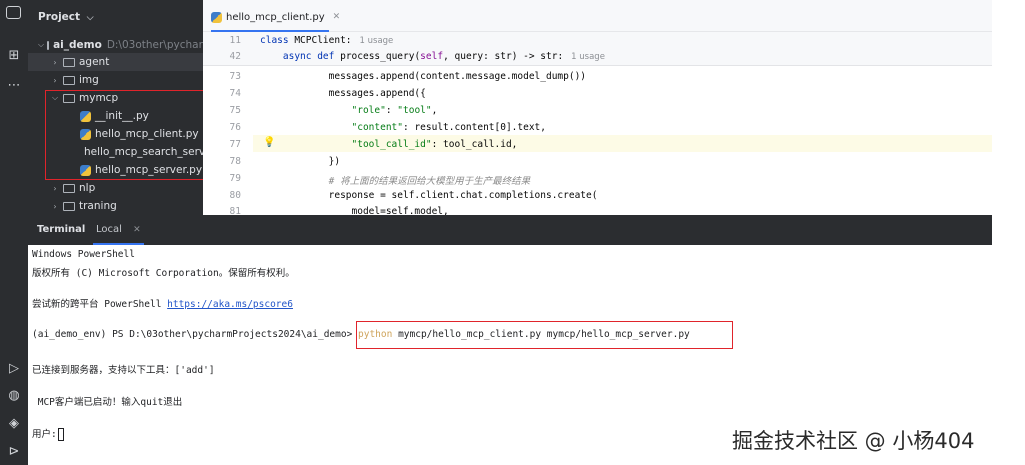  What do you see at coordinates (61, 229) in the screenshot?
I see `terminal-title: Terminal` at bounding box center [61, 229].